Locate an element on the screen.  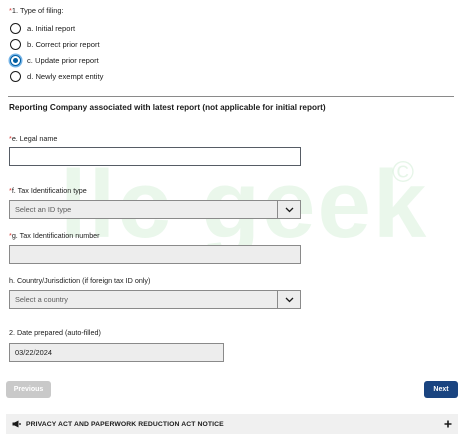
legal-name-label: *e. Legal name is located at coordinates (33, 138).